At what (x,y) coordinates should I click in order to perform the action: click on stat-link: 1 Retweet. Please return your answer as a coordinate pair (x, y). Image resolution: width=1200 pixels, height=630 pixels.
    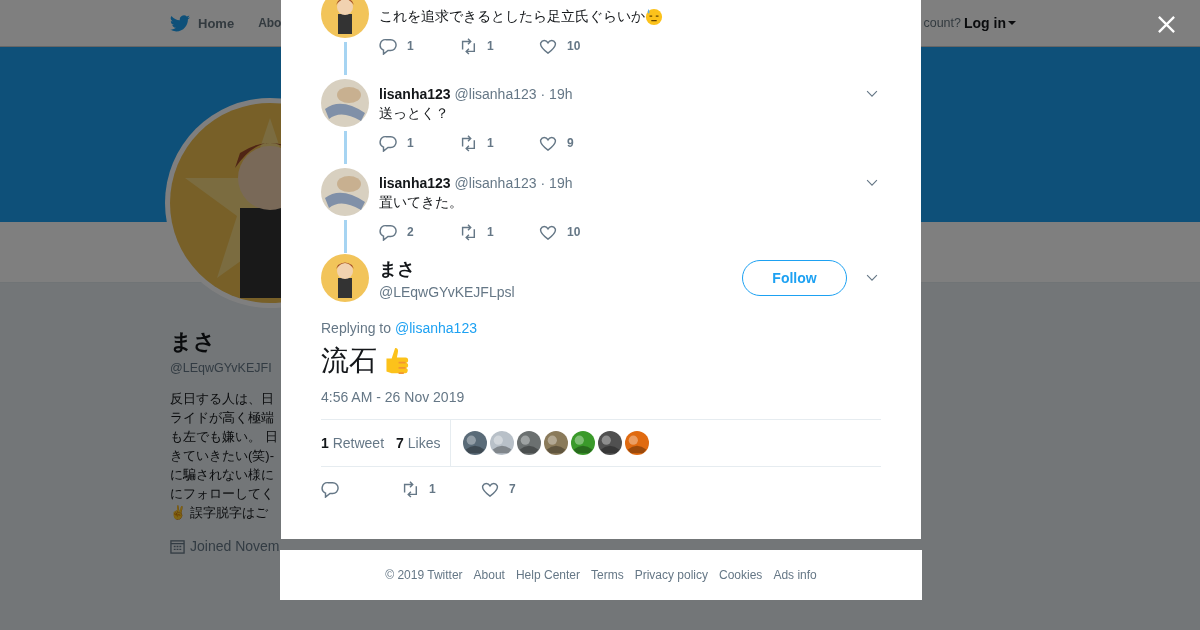
    Looking at the image, I should click on (353, 443).